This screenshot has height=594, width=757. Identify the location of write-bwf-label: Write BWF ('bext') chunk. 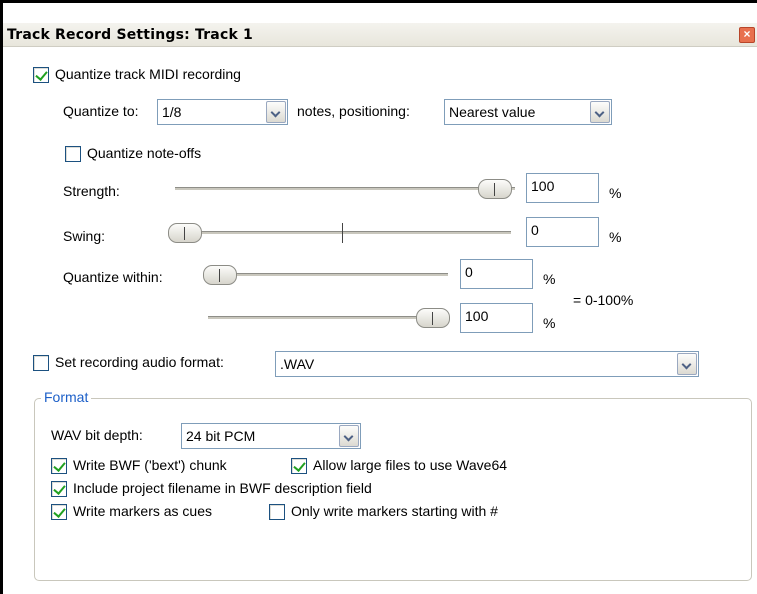
(150, 465).